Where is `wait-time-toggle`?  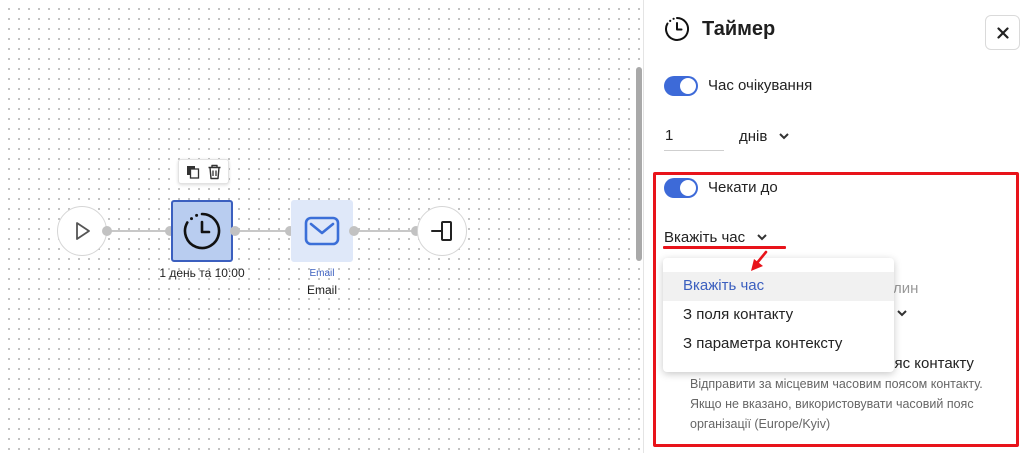 wait-time-toggle is located at coordinates (681, 86).